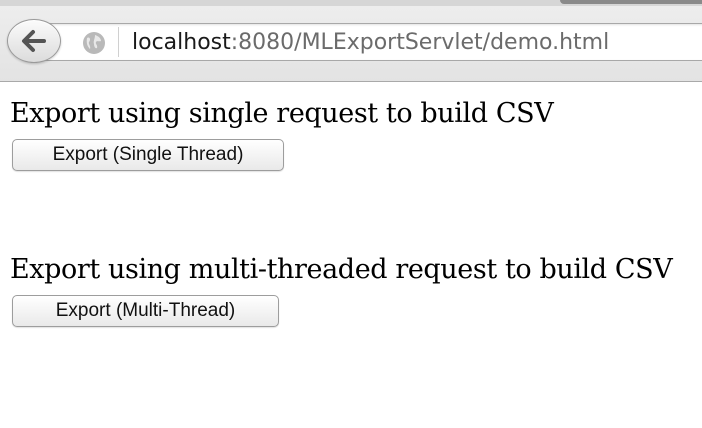 The width and height of the screenshot is (702, 428). I want to click on back-arrow-icon, so click(34, 41).